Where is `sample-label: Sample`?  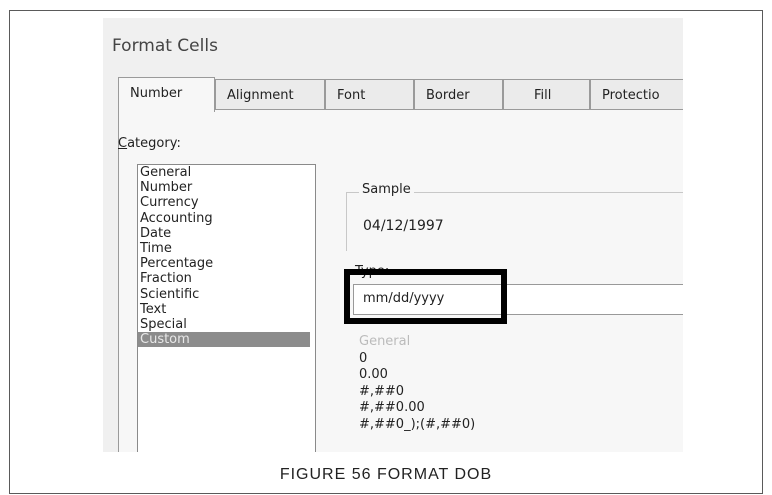
sample-label: Sample is located at coordinates (386, 189).